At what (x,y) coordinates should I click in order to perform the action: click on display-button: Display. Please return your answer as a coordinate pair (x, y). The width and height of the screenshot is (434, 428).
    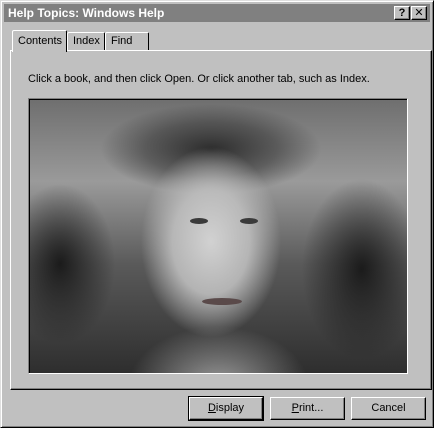
    Looking at the image, I should click on (226, 408).